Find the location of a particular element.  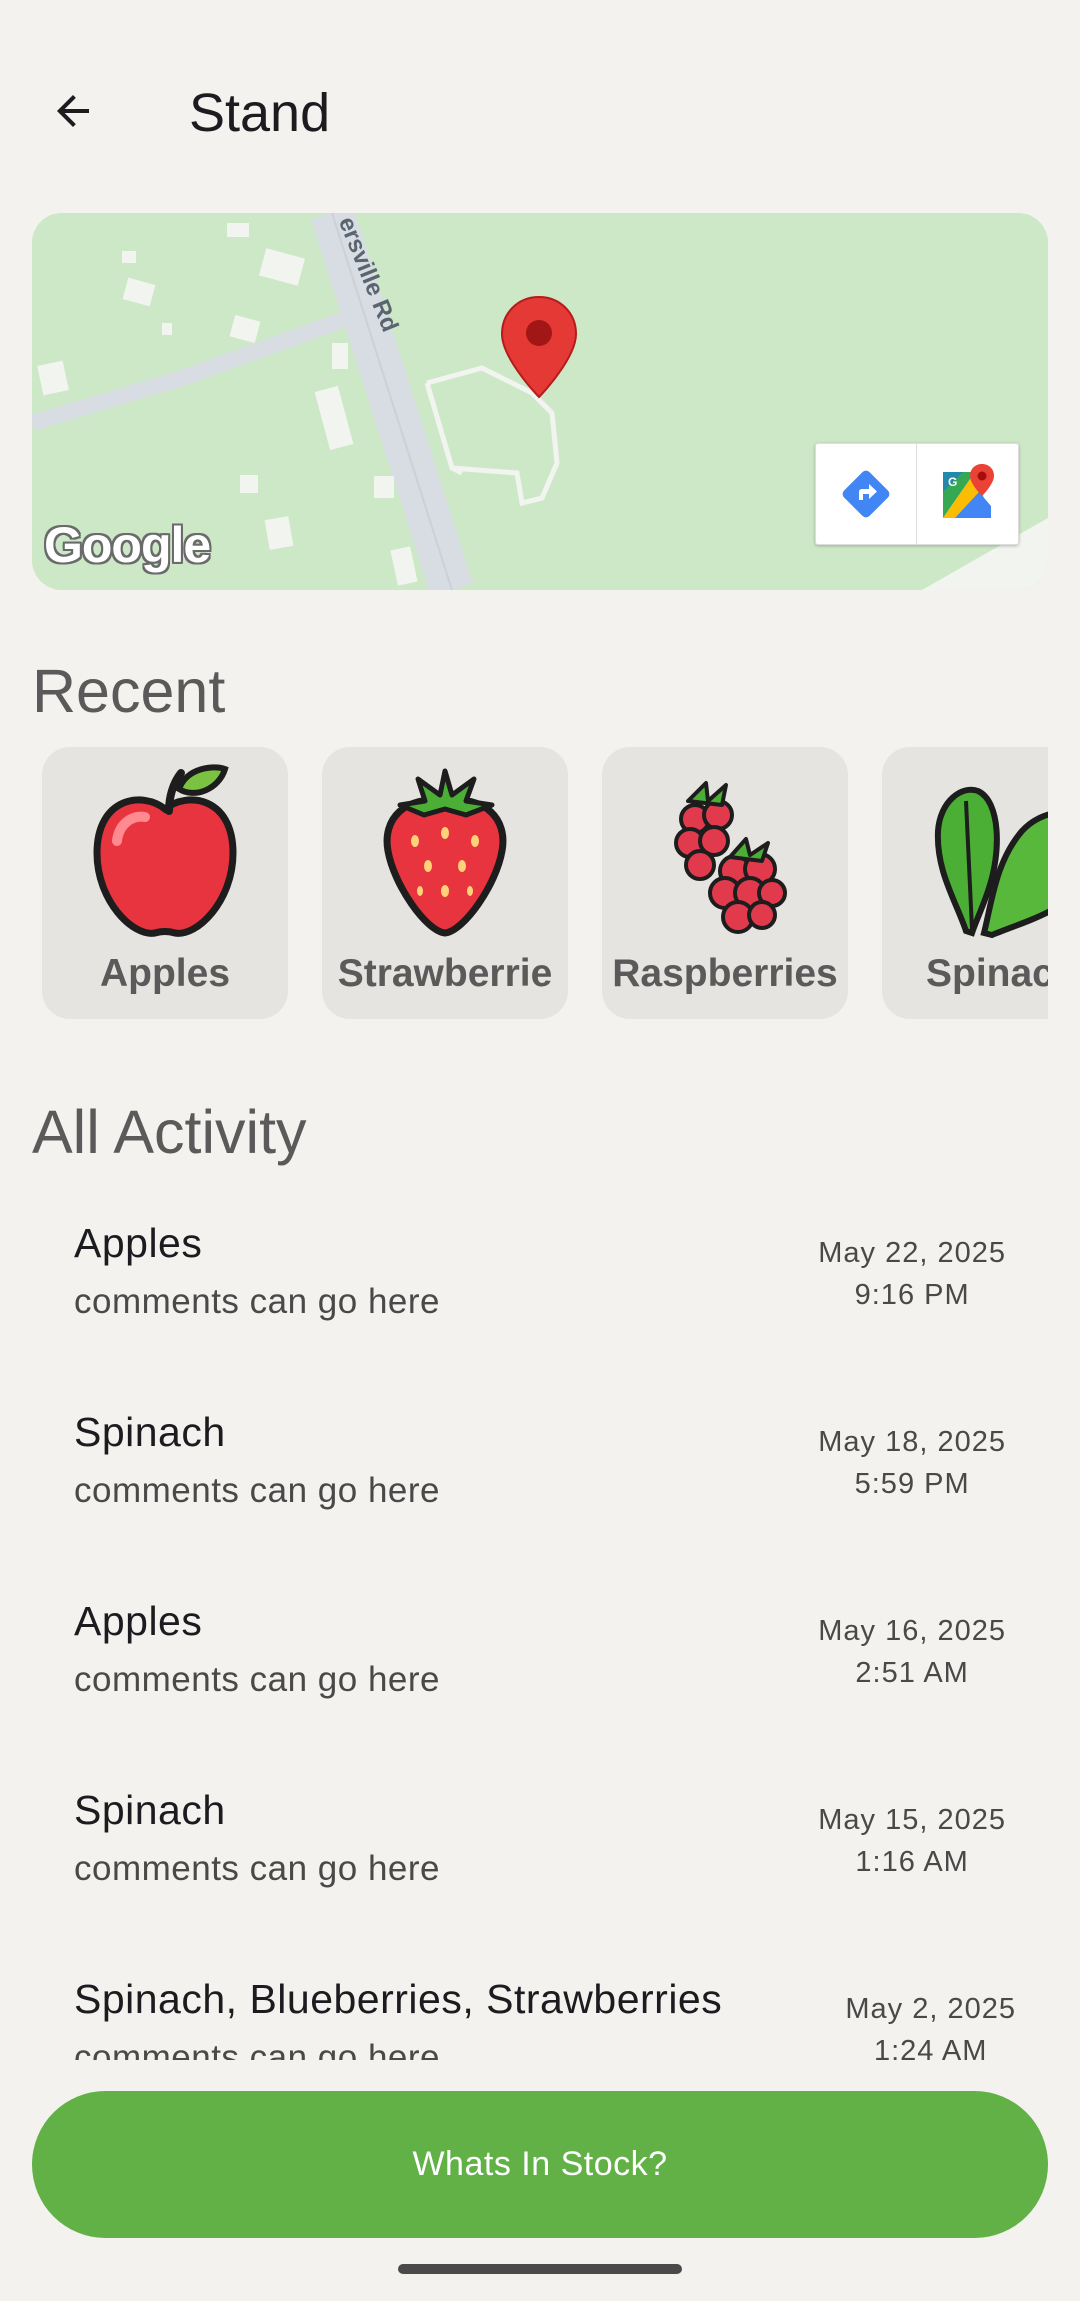

recent-card-apples: Apples is located at coordinates (165, 883).